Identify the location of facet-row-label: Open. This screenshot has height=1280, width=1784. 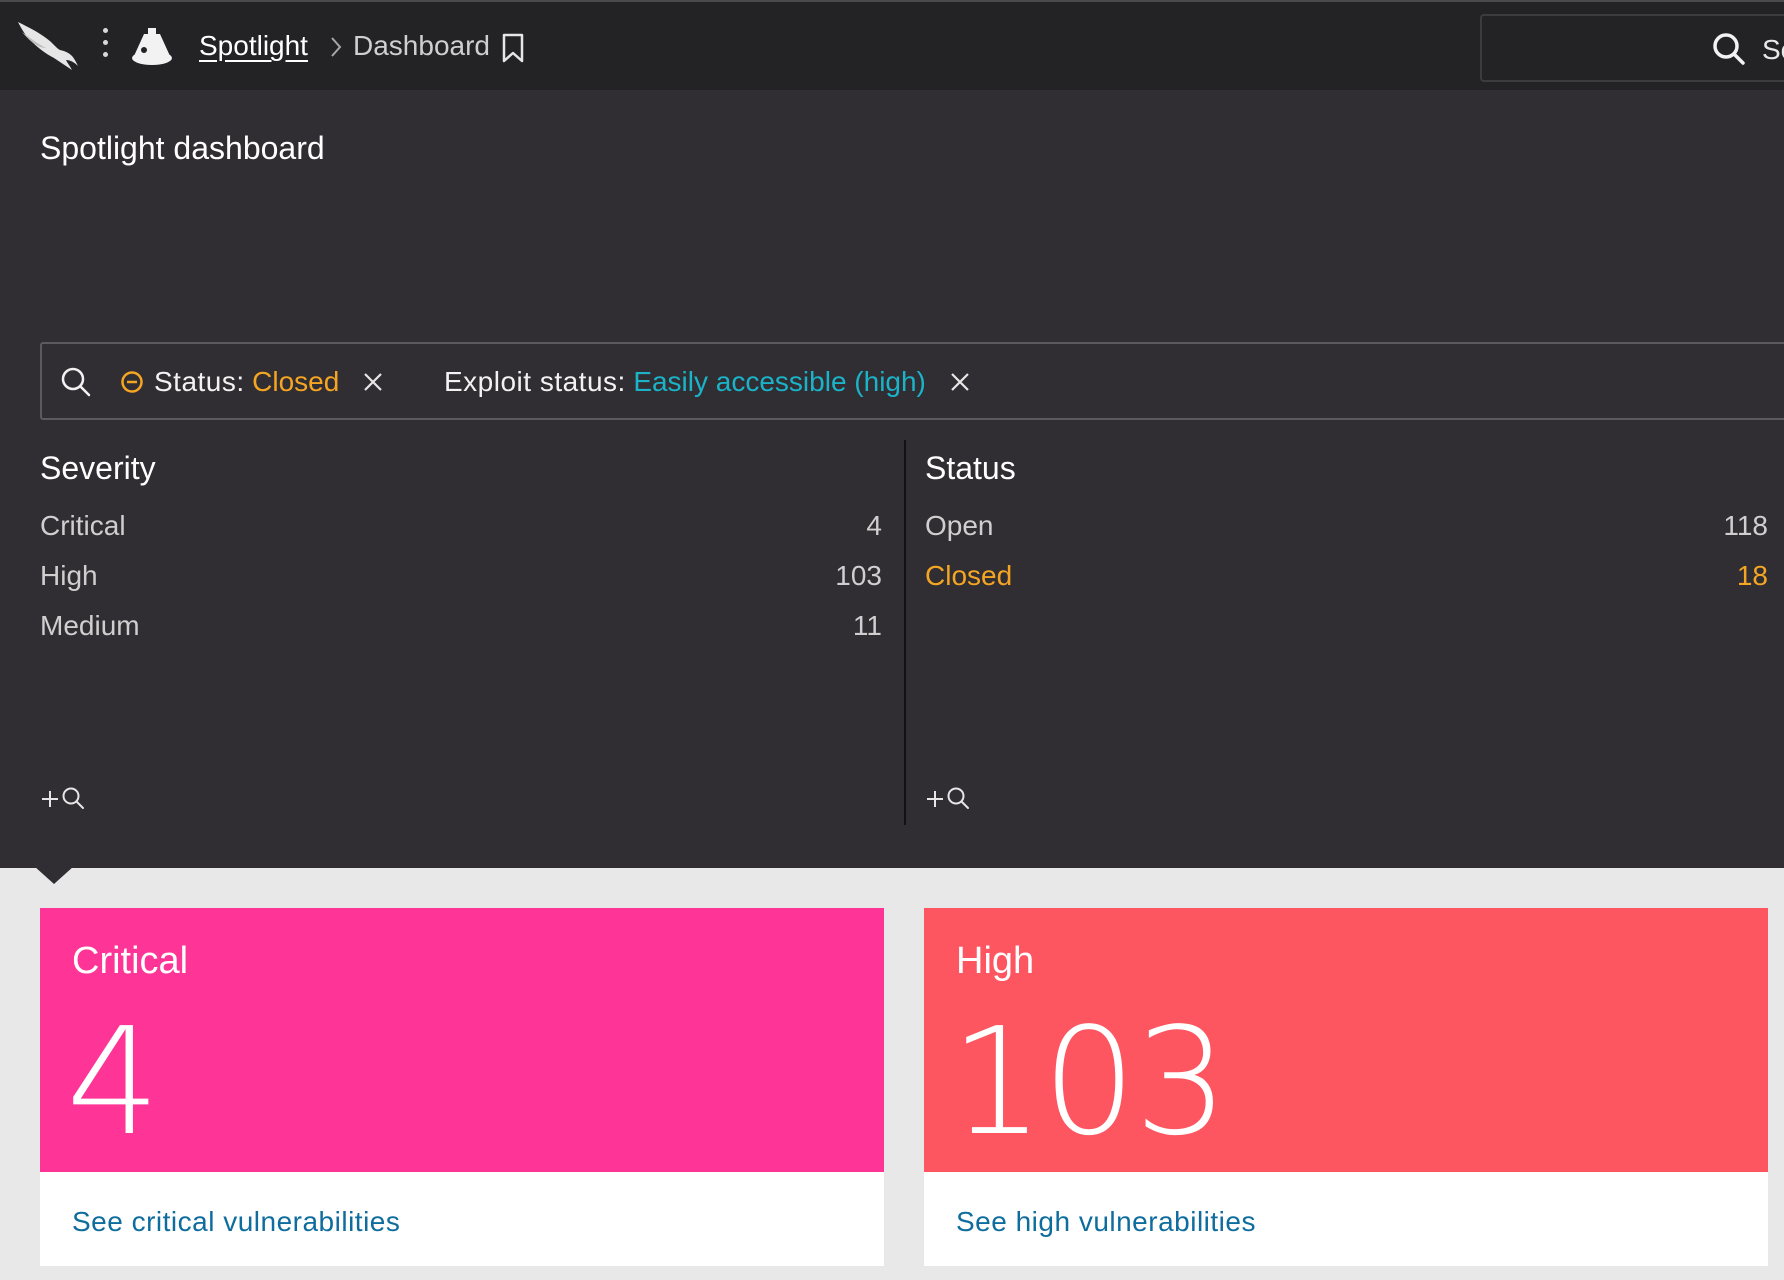
(959, 525).